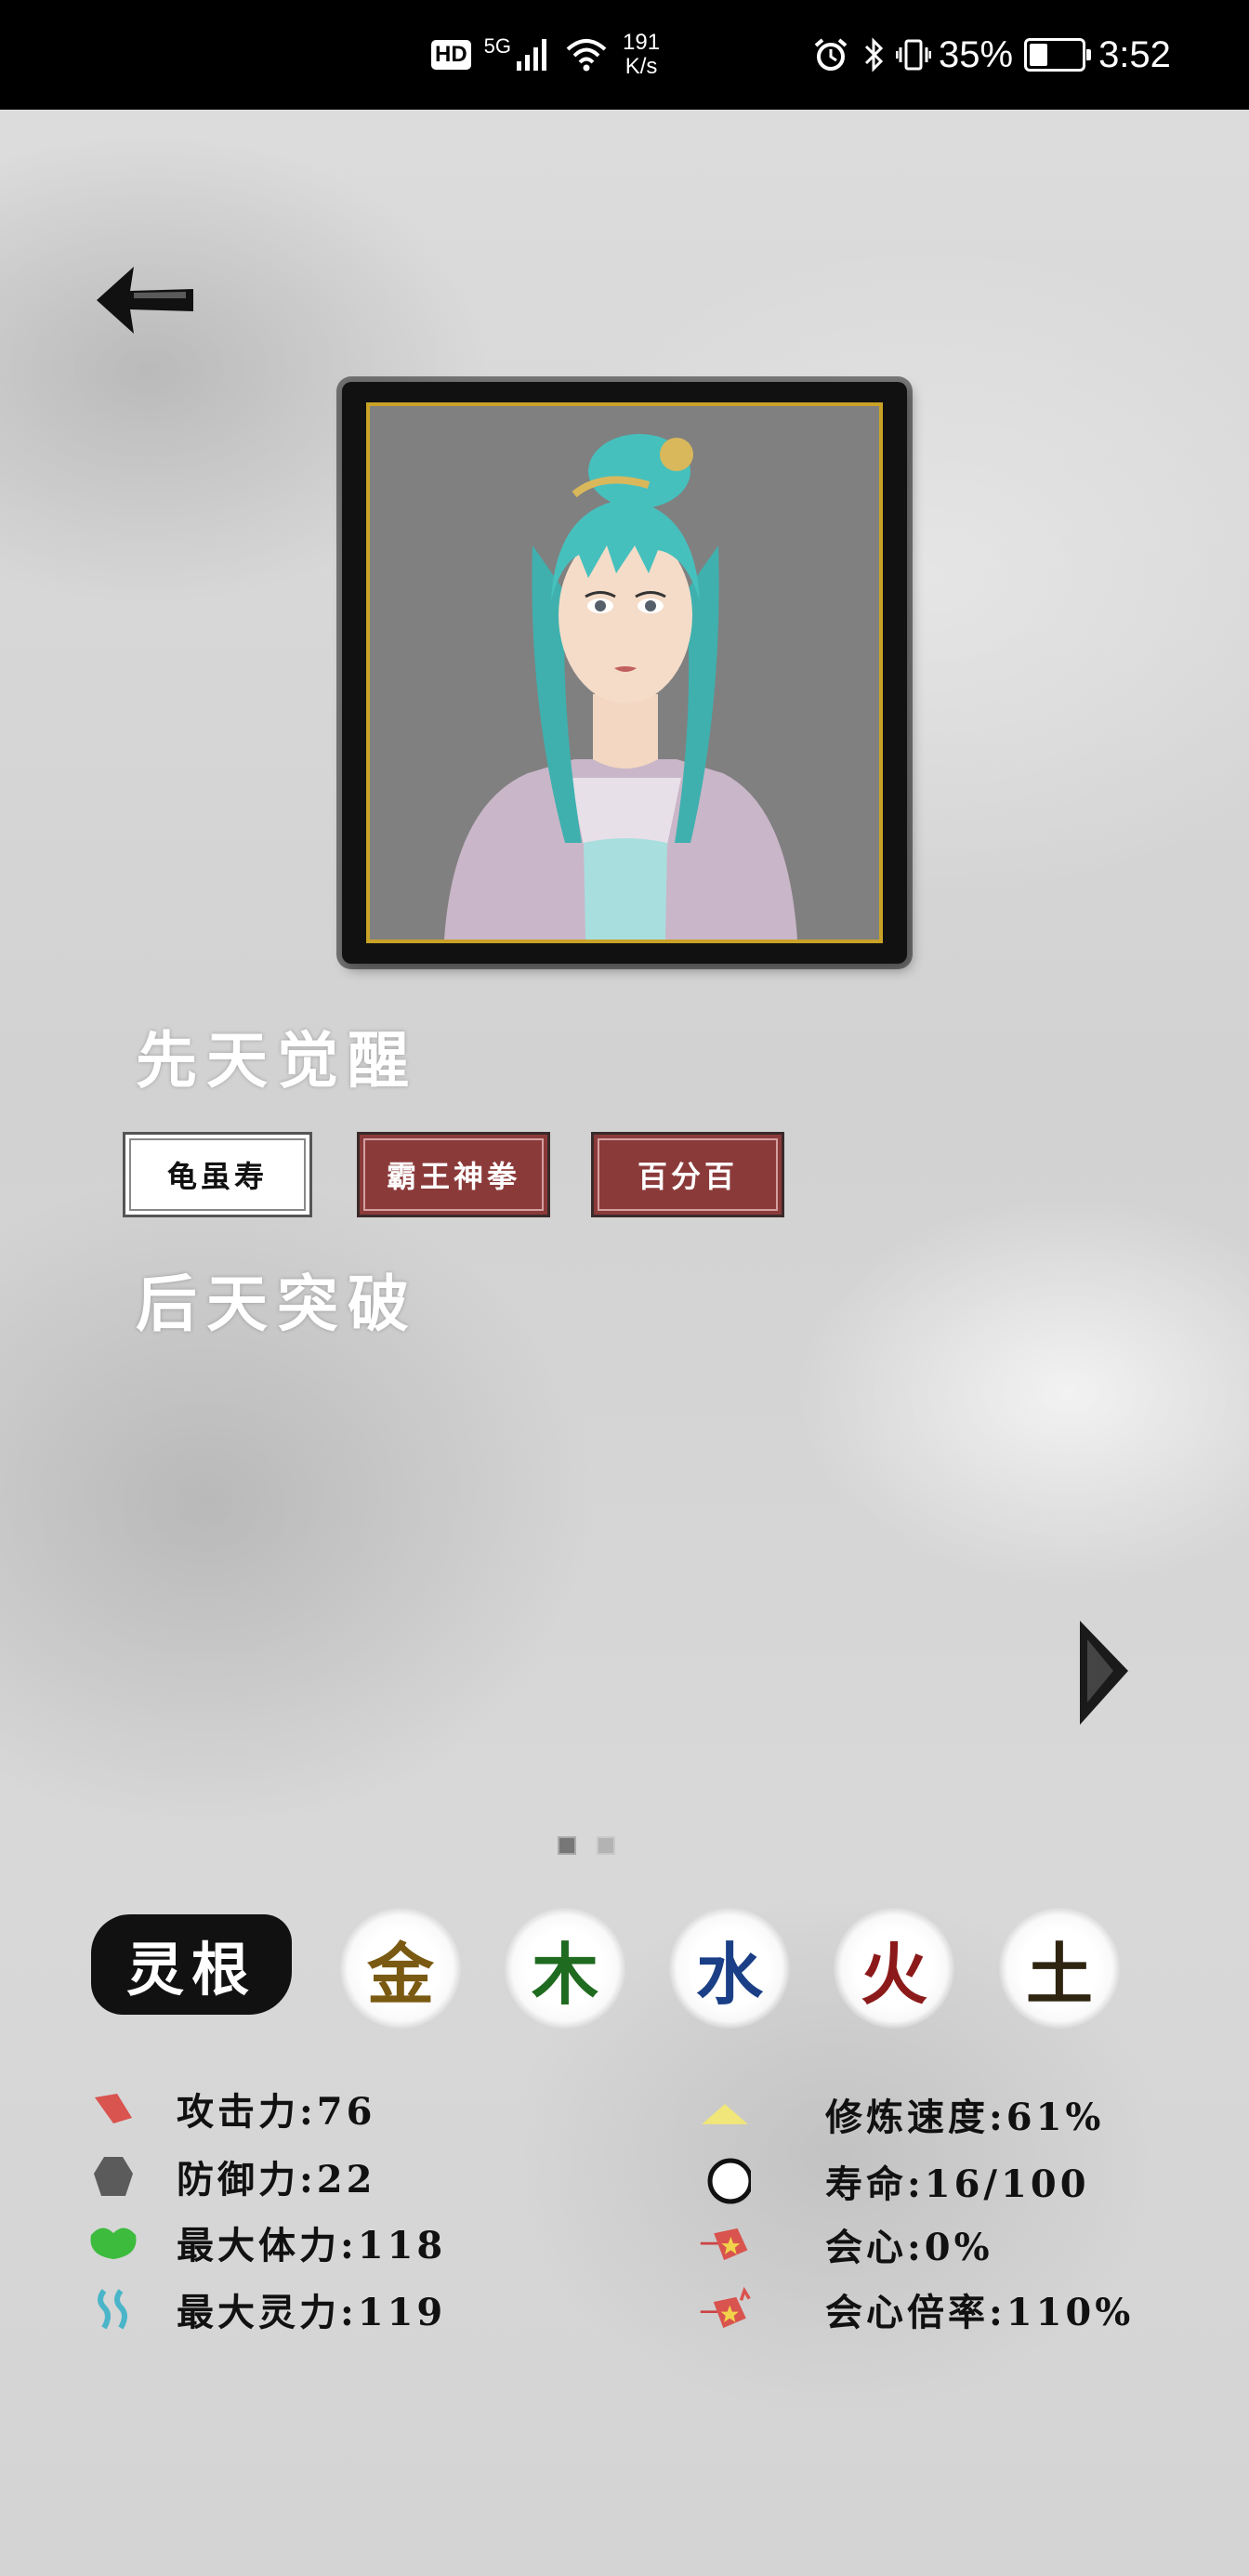 The image size is (1249, 2576). What do you see at coordinates (725, 2309) in the screenshot?
I see `critical-rate-icon` at bounding box center [725, 2309].